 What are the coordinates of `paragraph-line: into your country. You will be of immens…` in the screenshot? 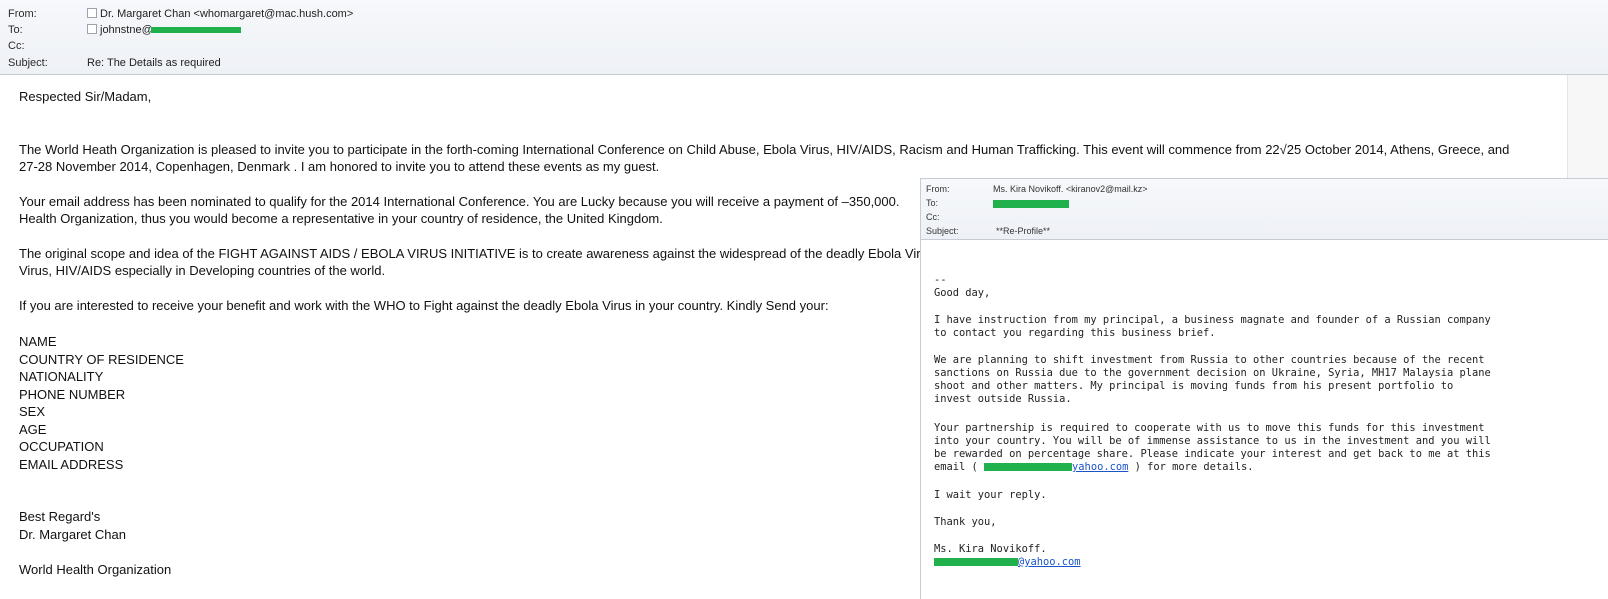 It's located at (1212, 441).